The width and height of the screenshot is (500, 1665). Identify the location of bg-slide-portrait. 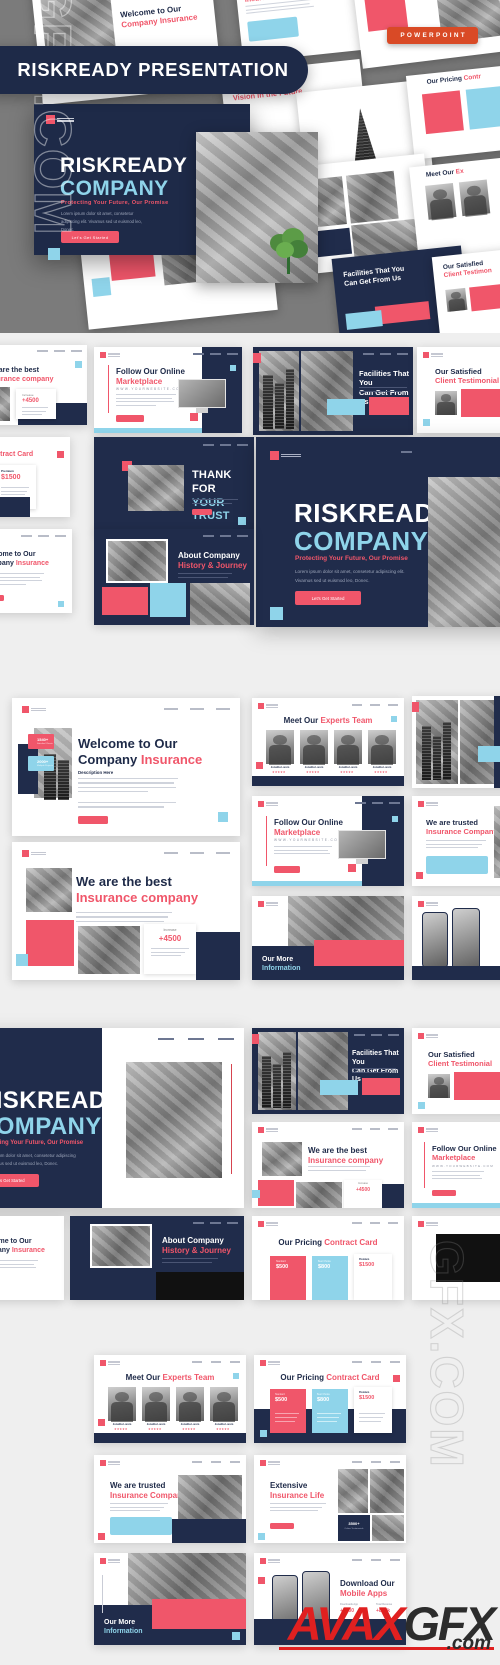
(456, 299).